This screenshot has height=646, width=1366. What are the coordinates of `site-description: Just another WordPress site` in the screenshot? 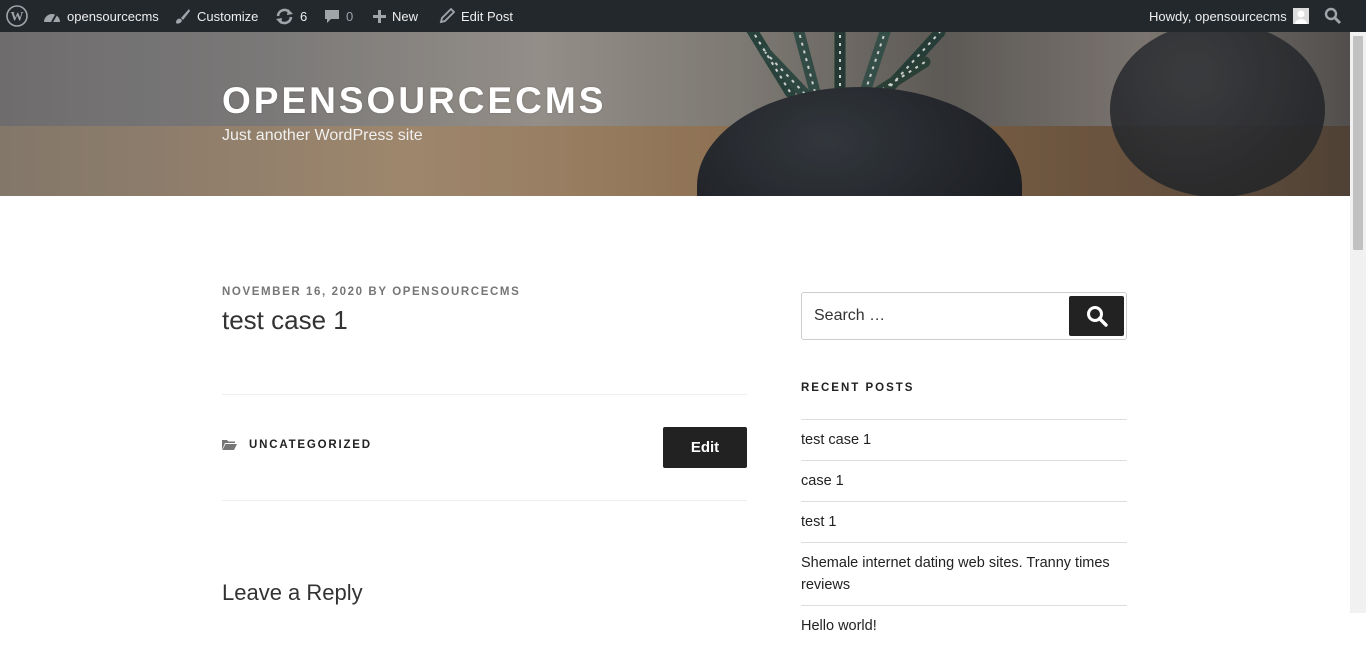 It's located at (322, 135).